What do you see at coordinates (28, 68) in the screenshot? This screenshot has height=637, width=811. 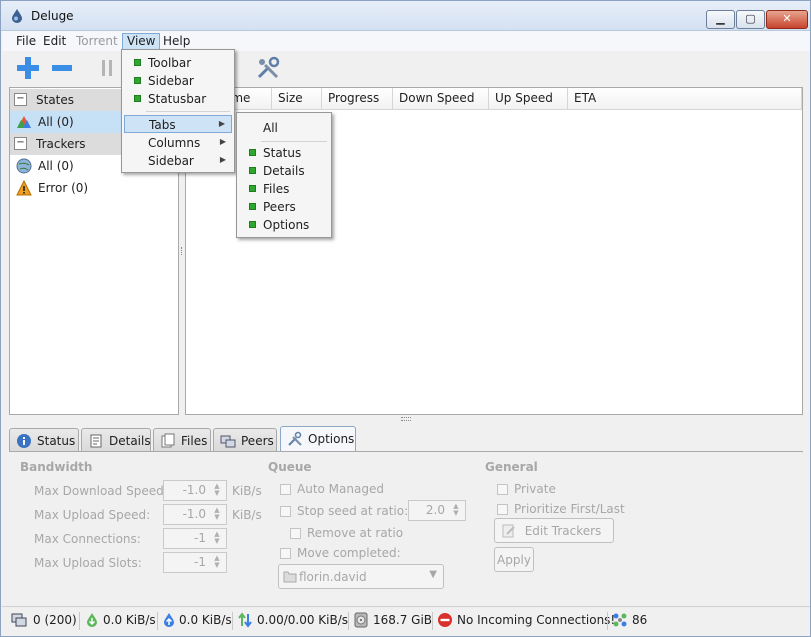 I see `add-torrent-icon` at bounding box center [28, 68].